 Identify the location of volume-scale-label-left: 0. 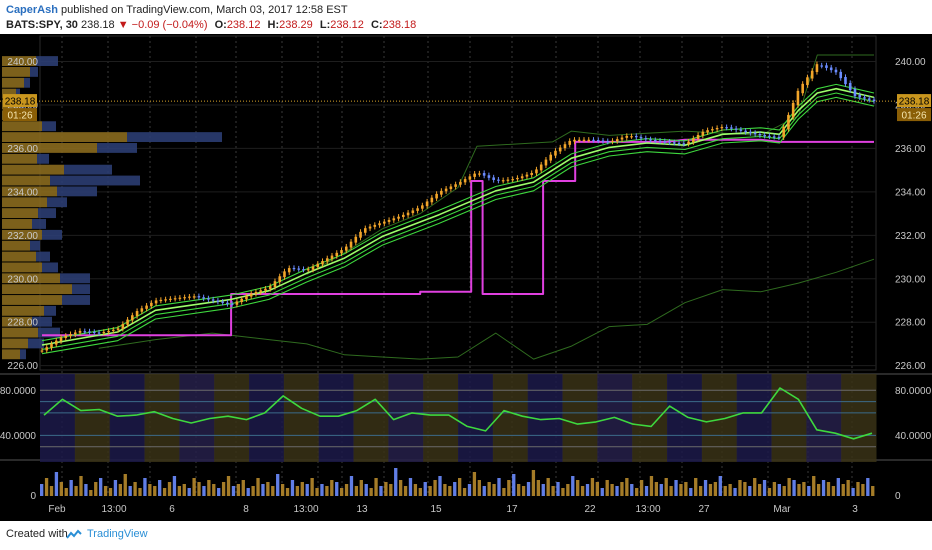
(33, 496).